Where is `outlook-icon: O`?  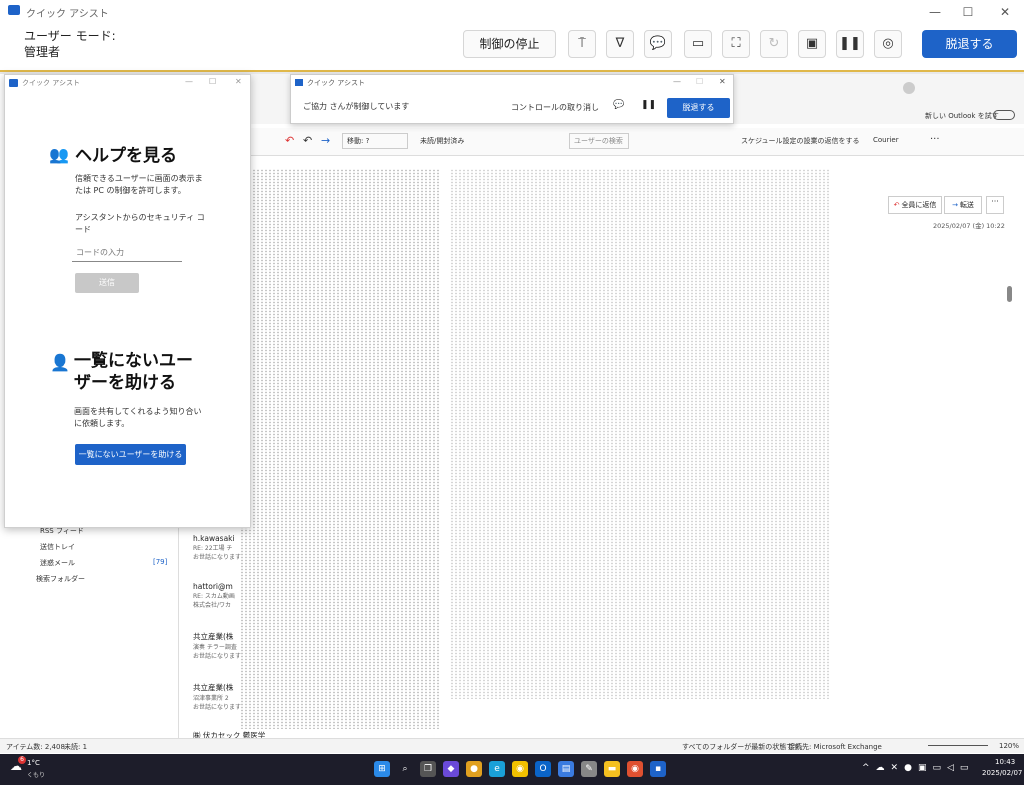 outlook-icon: O is located at coordinates (543, 769).